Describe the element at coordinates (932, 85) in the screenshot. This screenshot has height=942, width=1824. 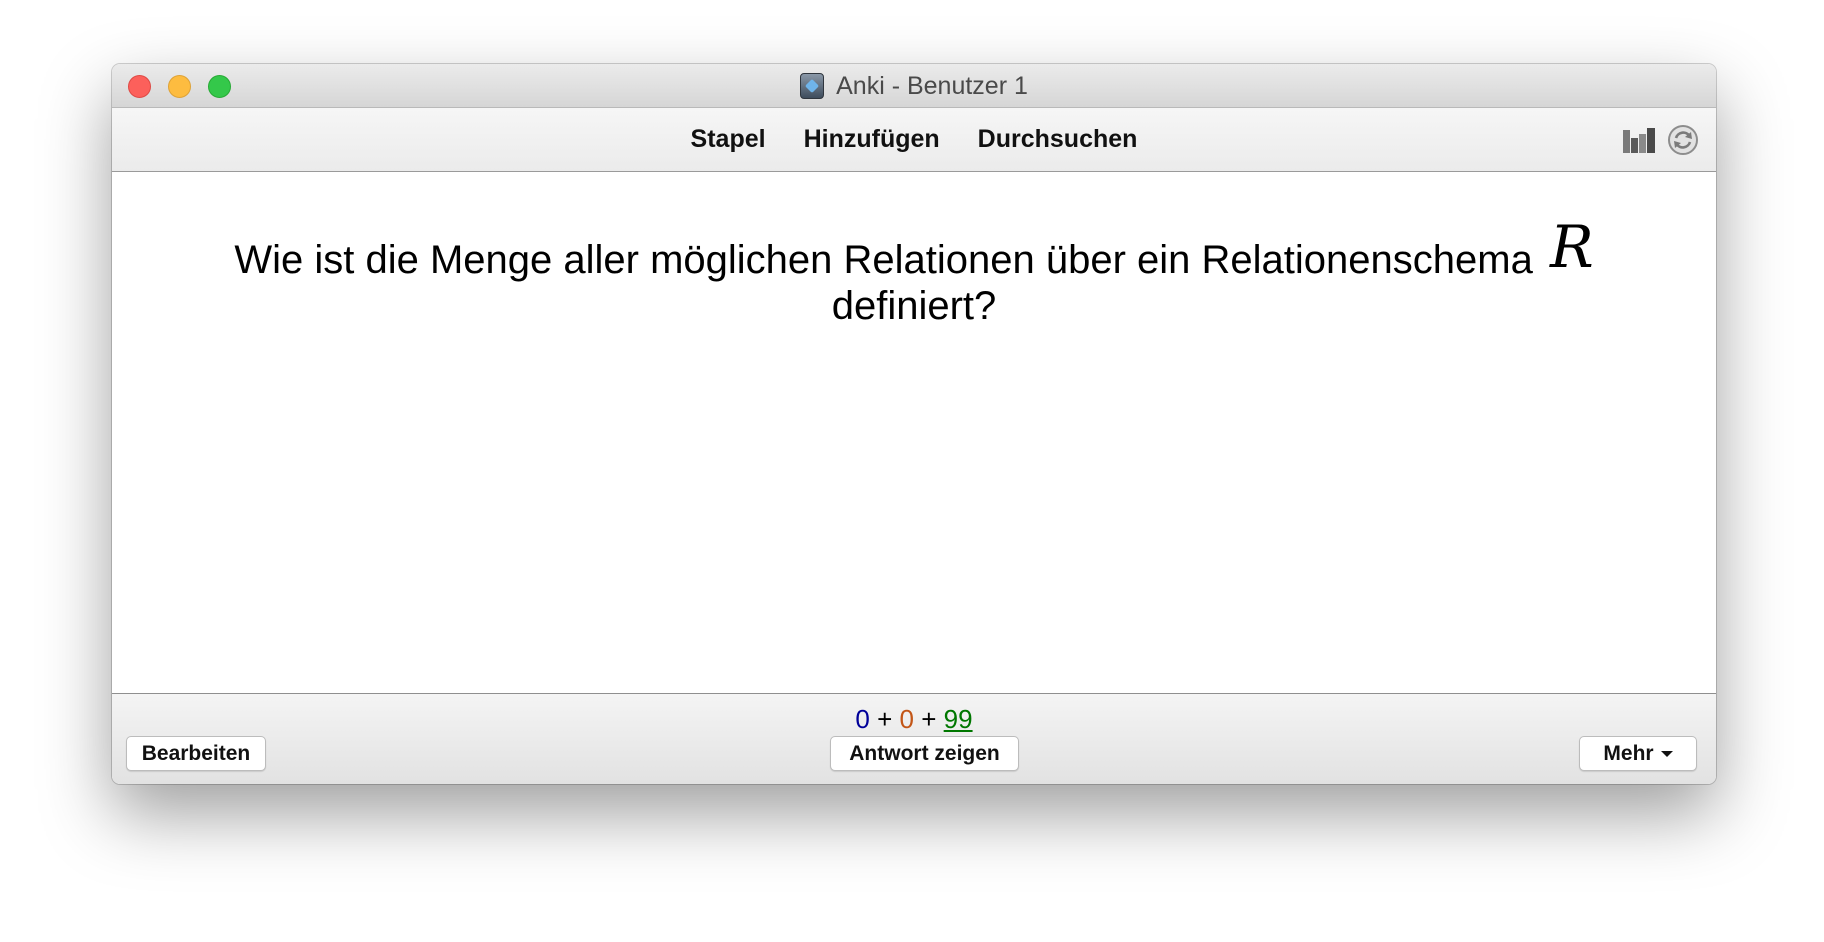
I see `window-title: Anki - Benutzer 1` at that location.